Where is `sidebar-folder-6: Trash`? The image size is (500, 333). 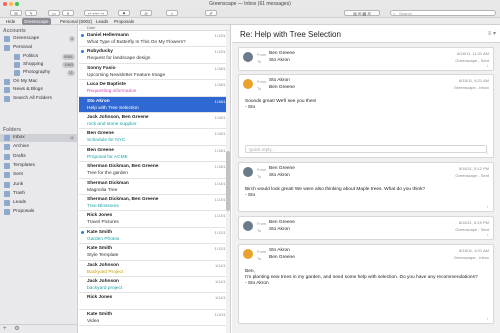
sidebar-folder-6: Trash is located at coordinates (39, 194).